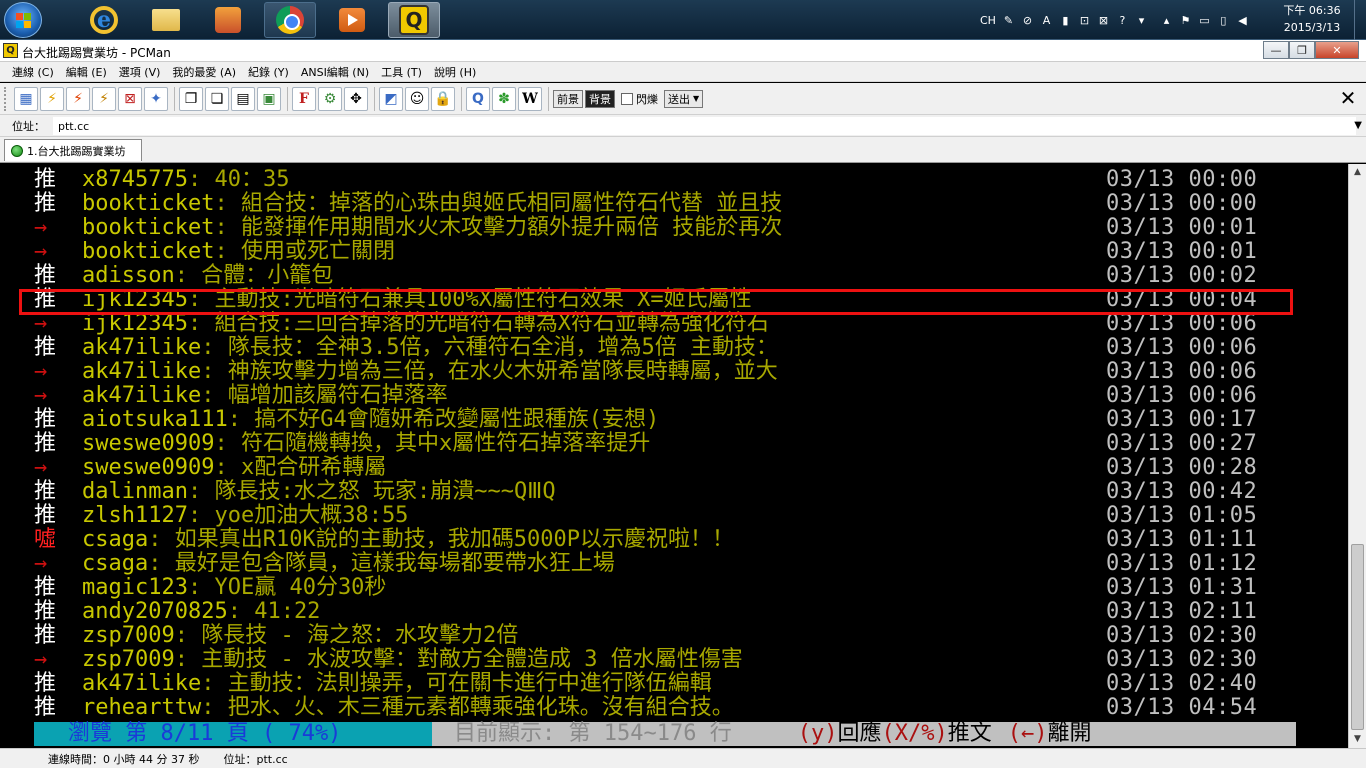 The height and width of the screenshot is (768, 1366). What do you see at coordinates (1084, 20) in the screenshot?
I see `punctuation-icon: ⊡` at bounding box center [1084, 20].